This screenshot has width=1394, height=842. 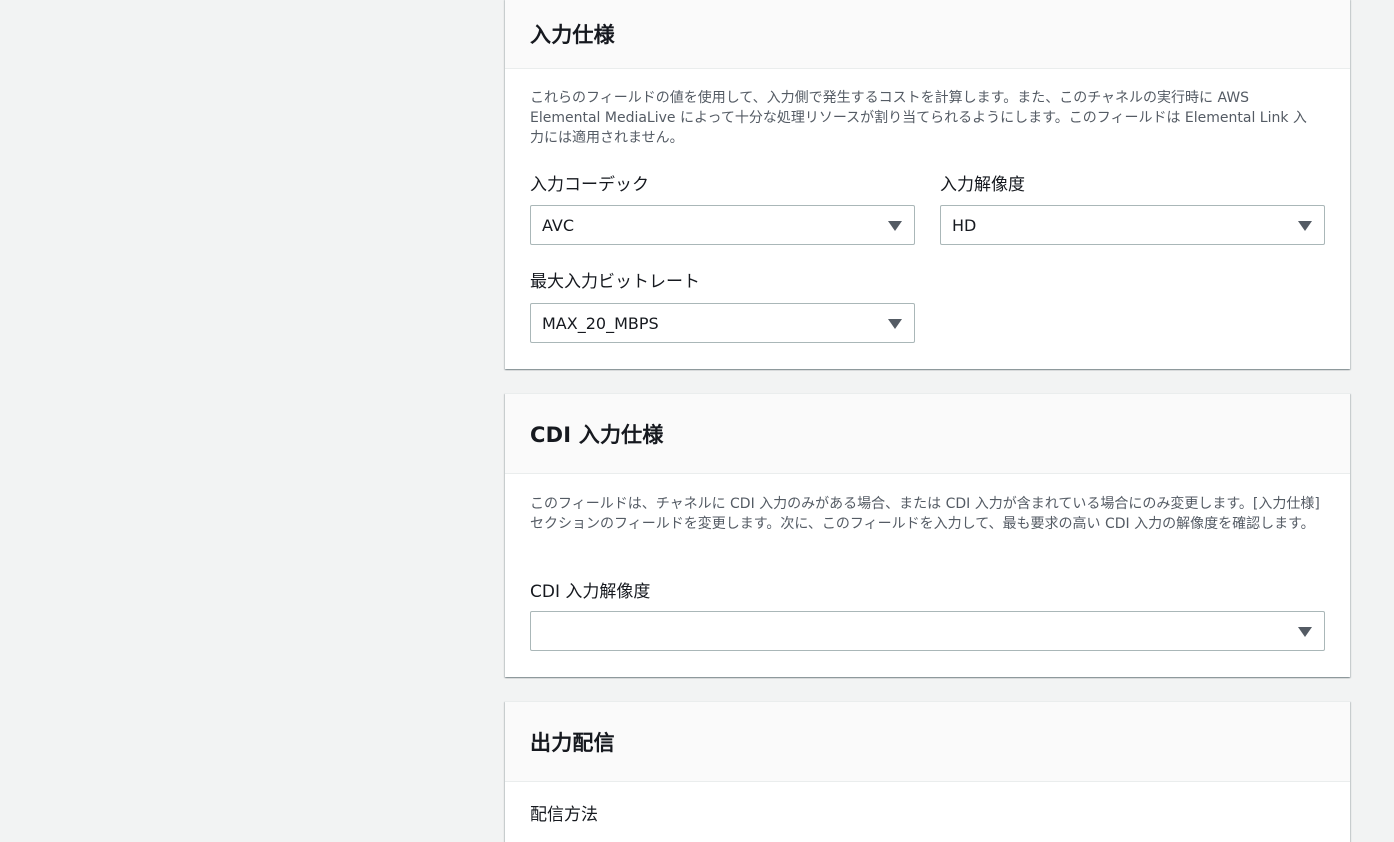 What do you see at coordinates (722, 323) in the screenshot?
I see `max-bitrate-select: MAX_20_MBPS` at bounding box center [722, 323].